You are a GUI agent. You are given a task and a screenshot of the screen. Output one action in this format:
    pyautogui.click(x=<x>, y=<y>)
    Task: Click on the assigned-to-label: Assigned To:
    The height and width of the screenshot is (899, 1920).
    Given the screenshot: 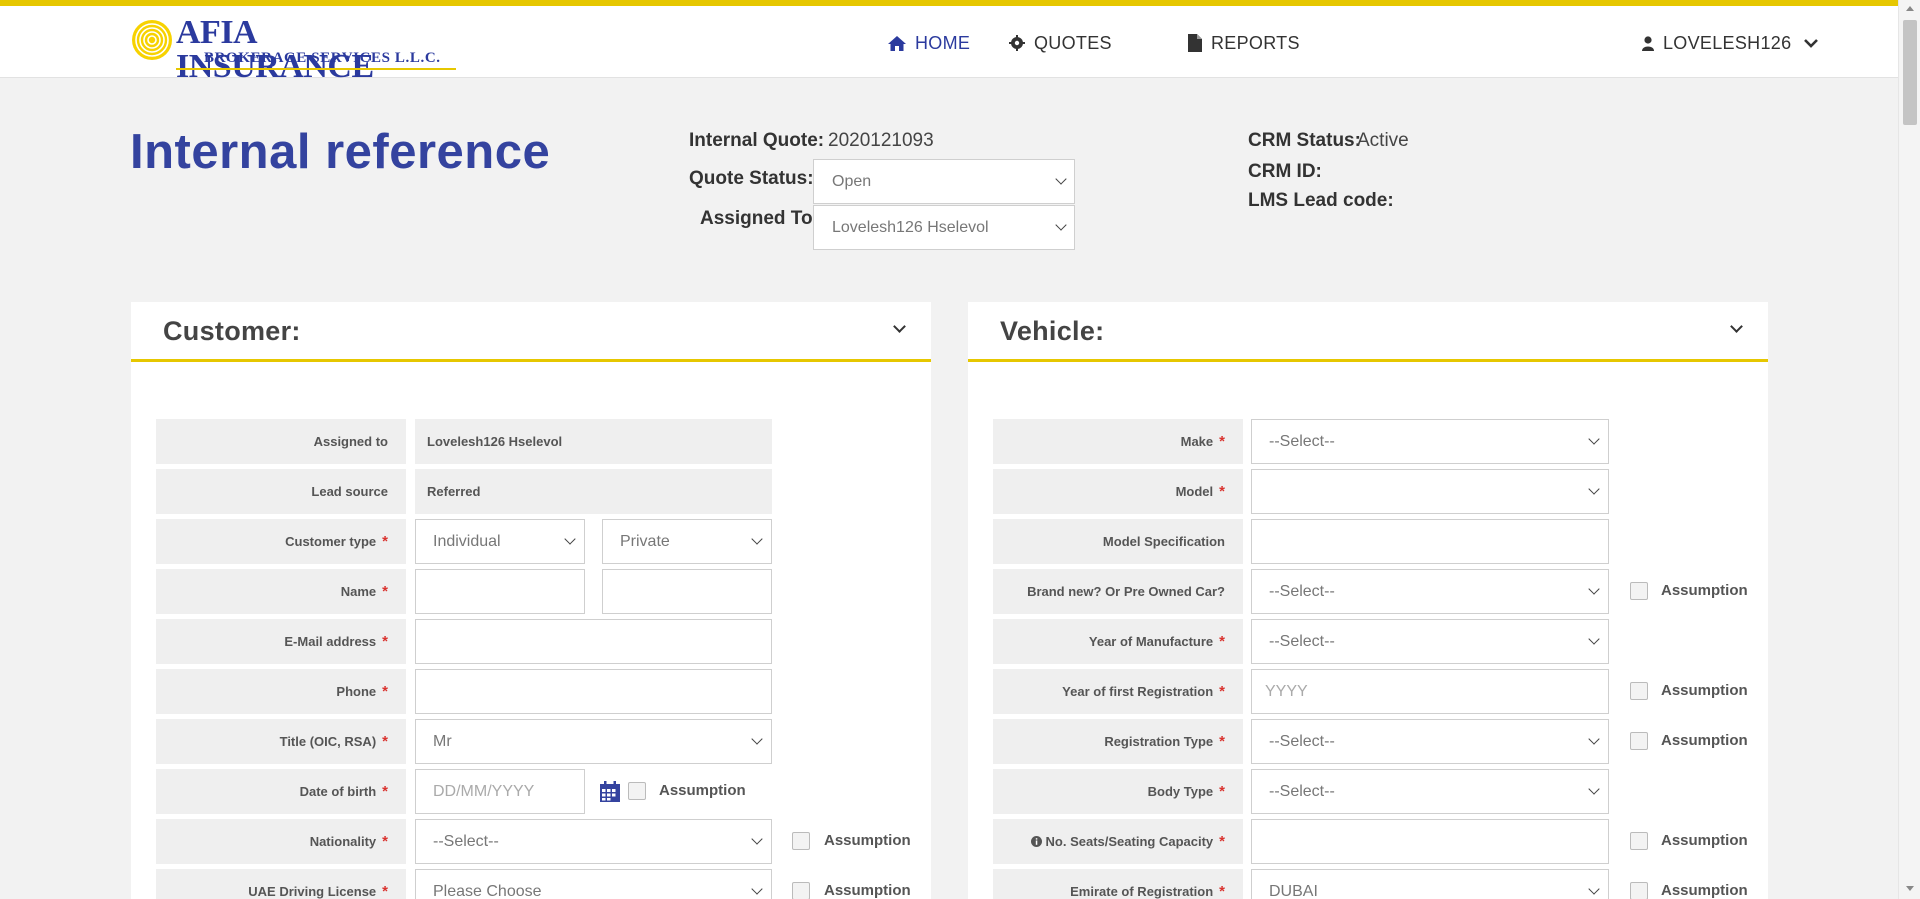 What is the action you would take?
    pyautogui.click(x=759, y=218)
    